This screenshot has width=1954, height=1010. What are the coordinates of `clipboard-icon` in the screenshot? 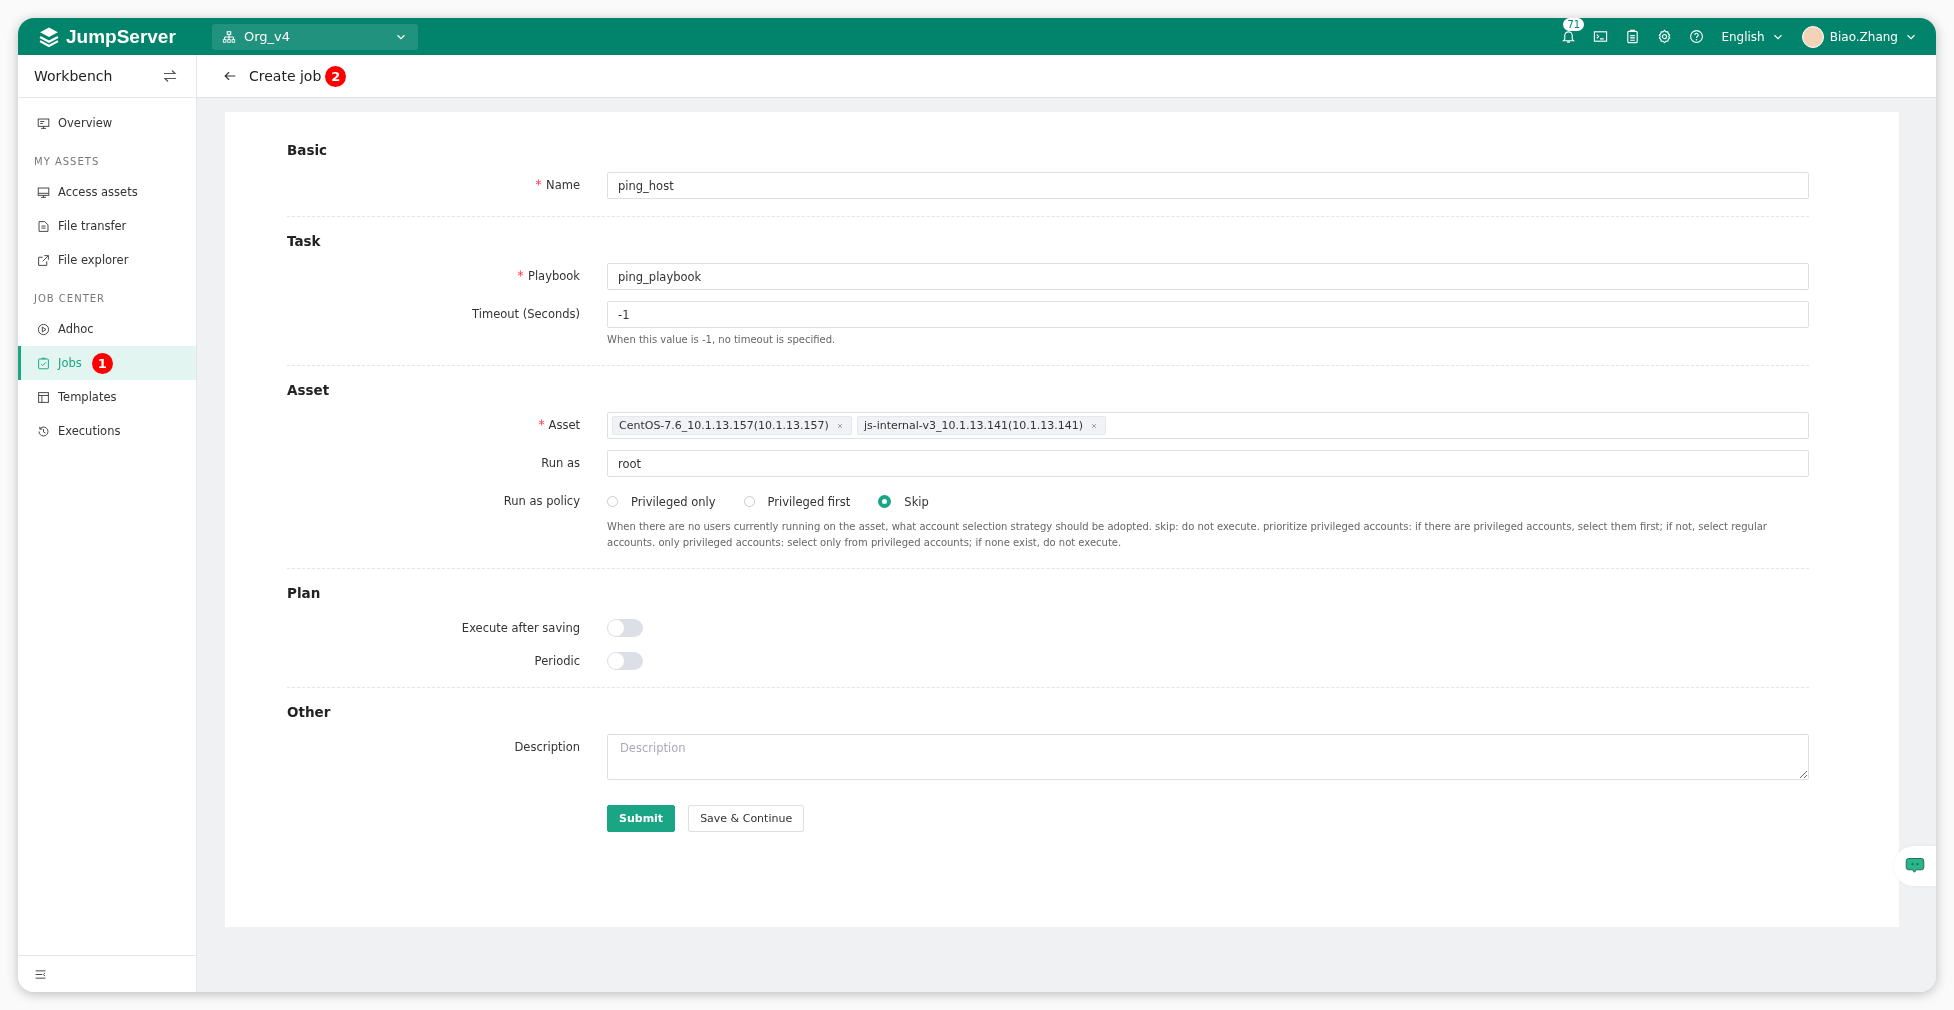 It's located at (1633, 36).